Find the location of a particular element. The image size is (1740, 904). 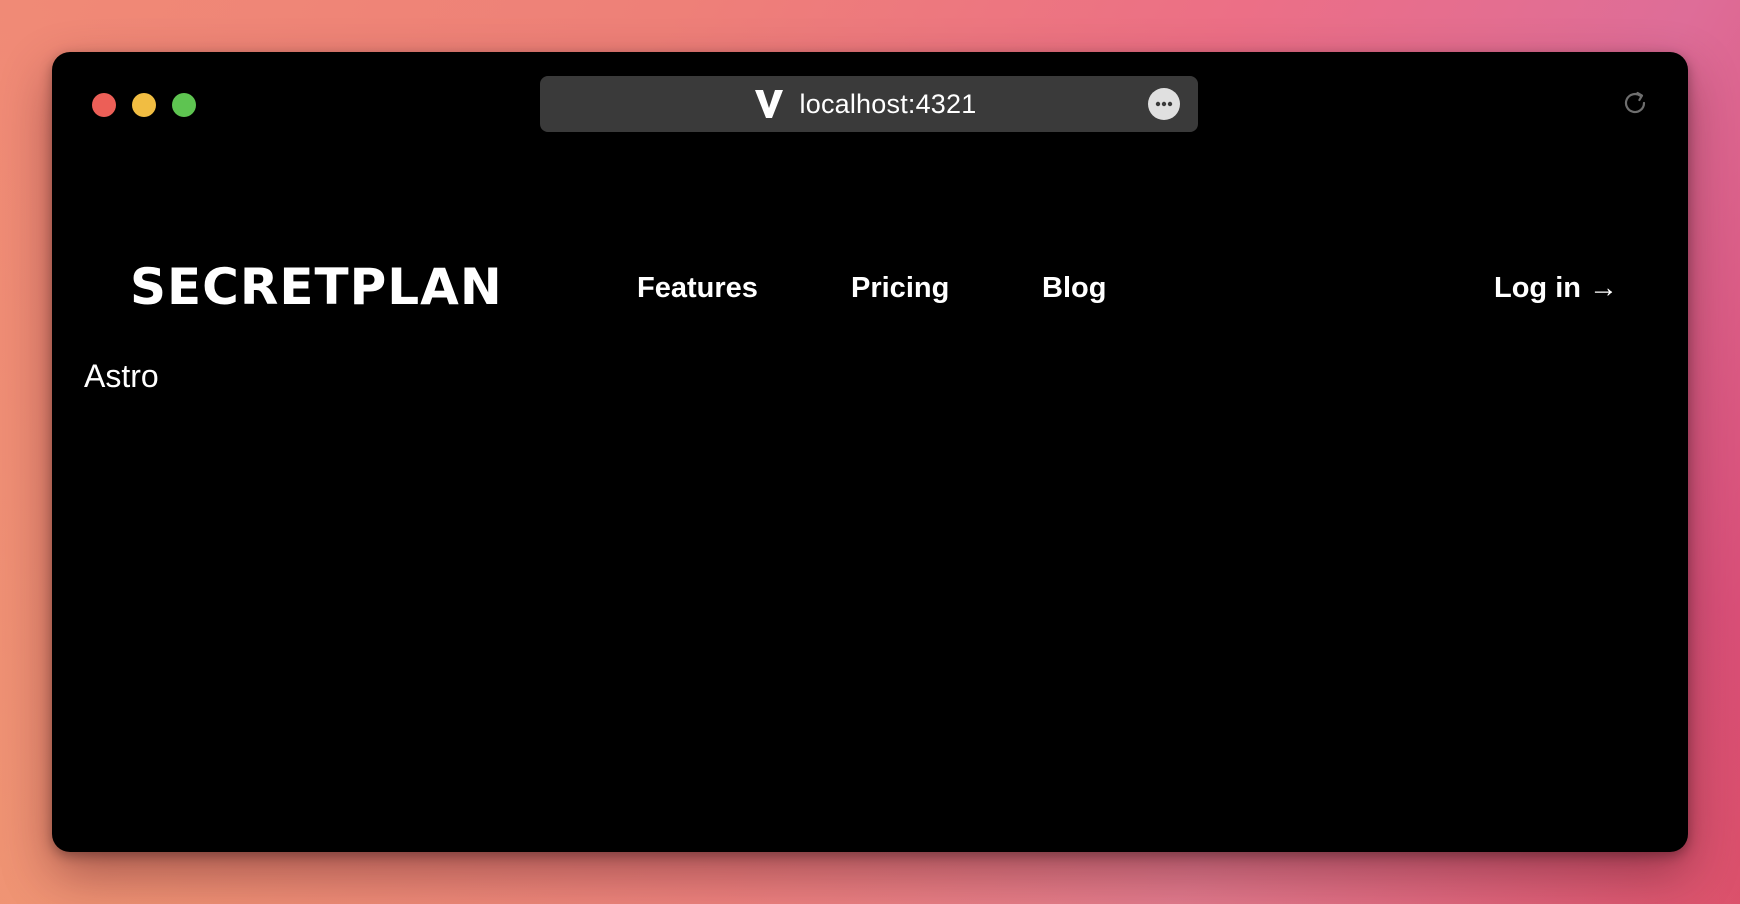

ellipsis-icon is located at coordinates (1164, 104).